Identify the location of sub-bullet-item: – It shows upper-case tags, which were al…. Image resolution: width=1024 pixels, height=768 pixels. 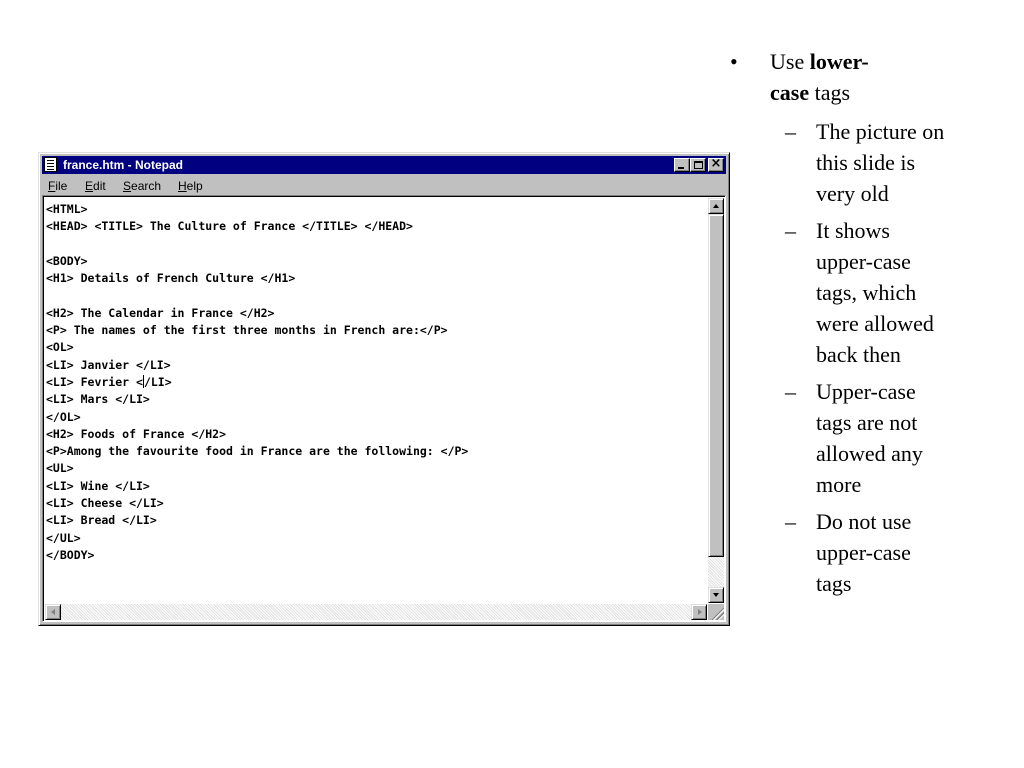
(838, 292).